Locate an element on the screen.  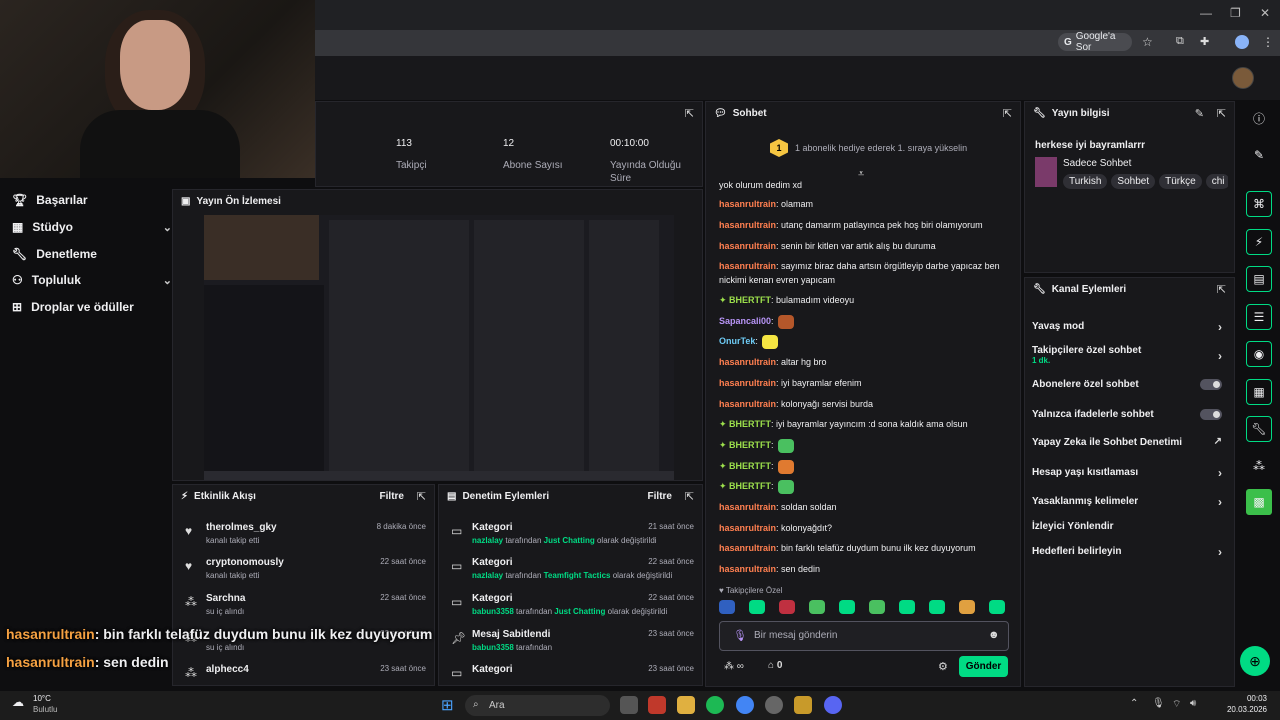
action-ai-moderation: Yapay Zeka ile Sohbet Denetimi ↗ is located at coordinates (1129, 442).